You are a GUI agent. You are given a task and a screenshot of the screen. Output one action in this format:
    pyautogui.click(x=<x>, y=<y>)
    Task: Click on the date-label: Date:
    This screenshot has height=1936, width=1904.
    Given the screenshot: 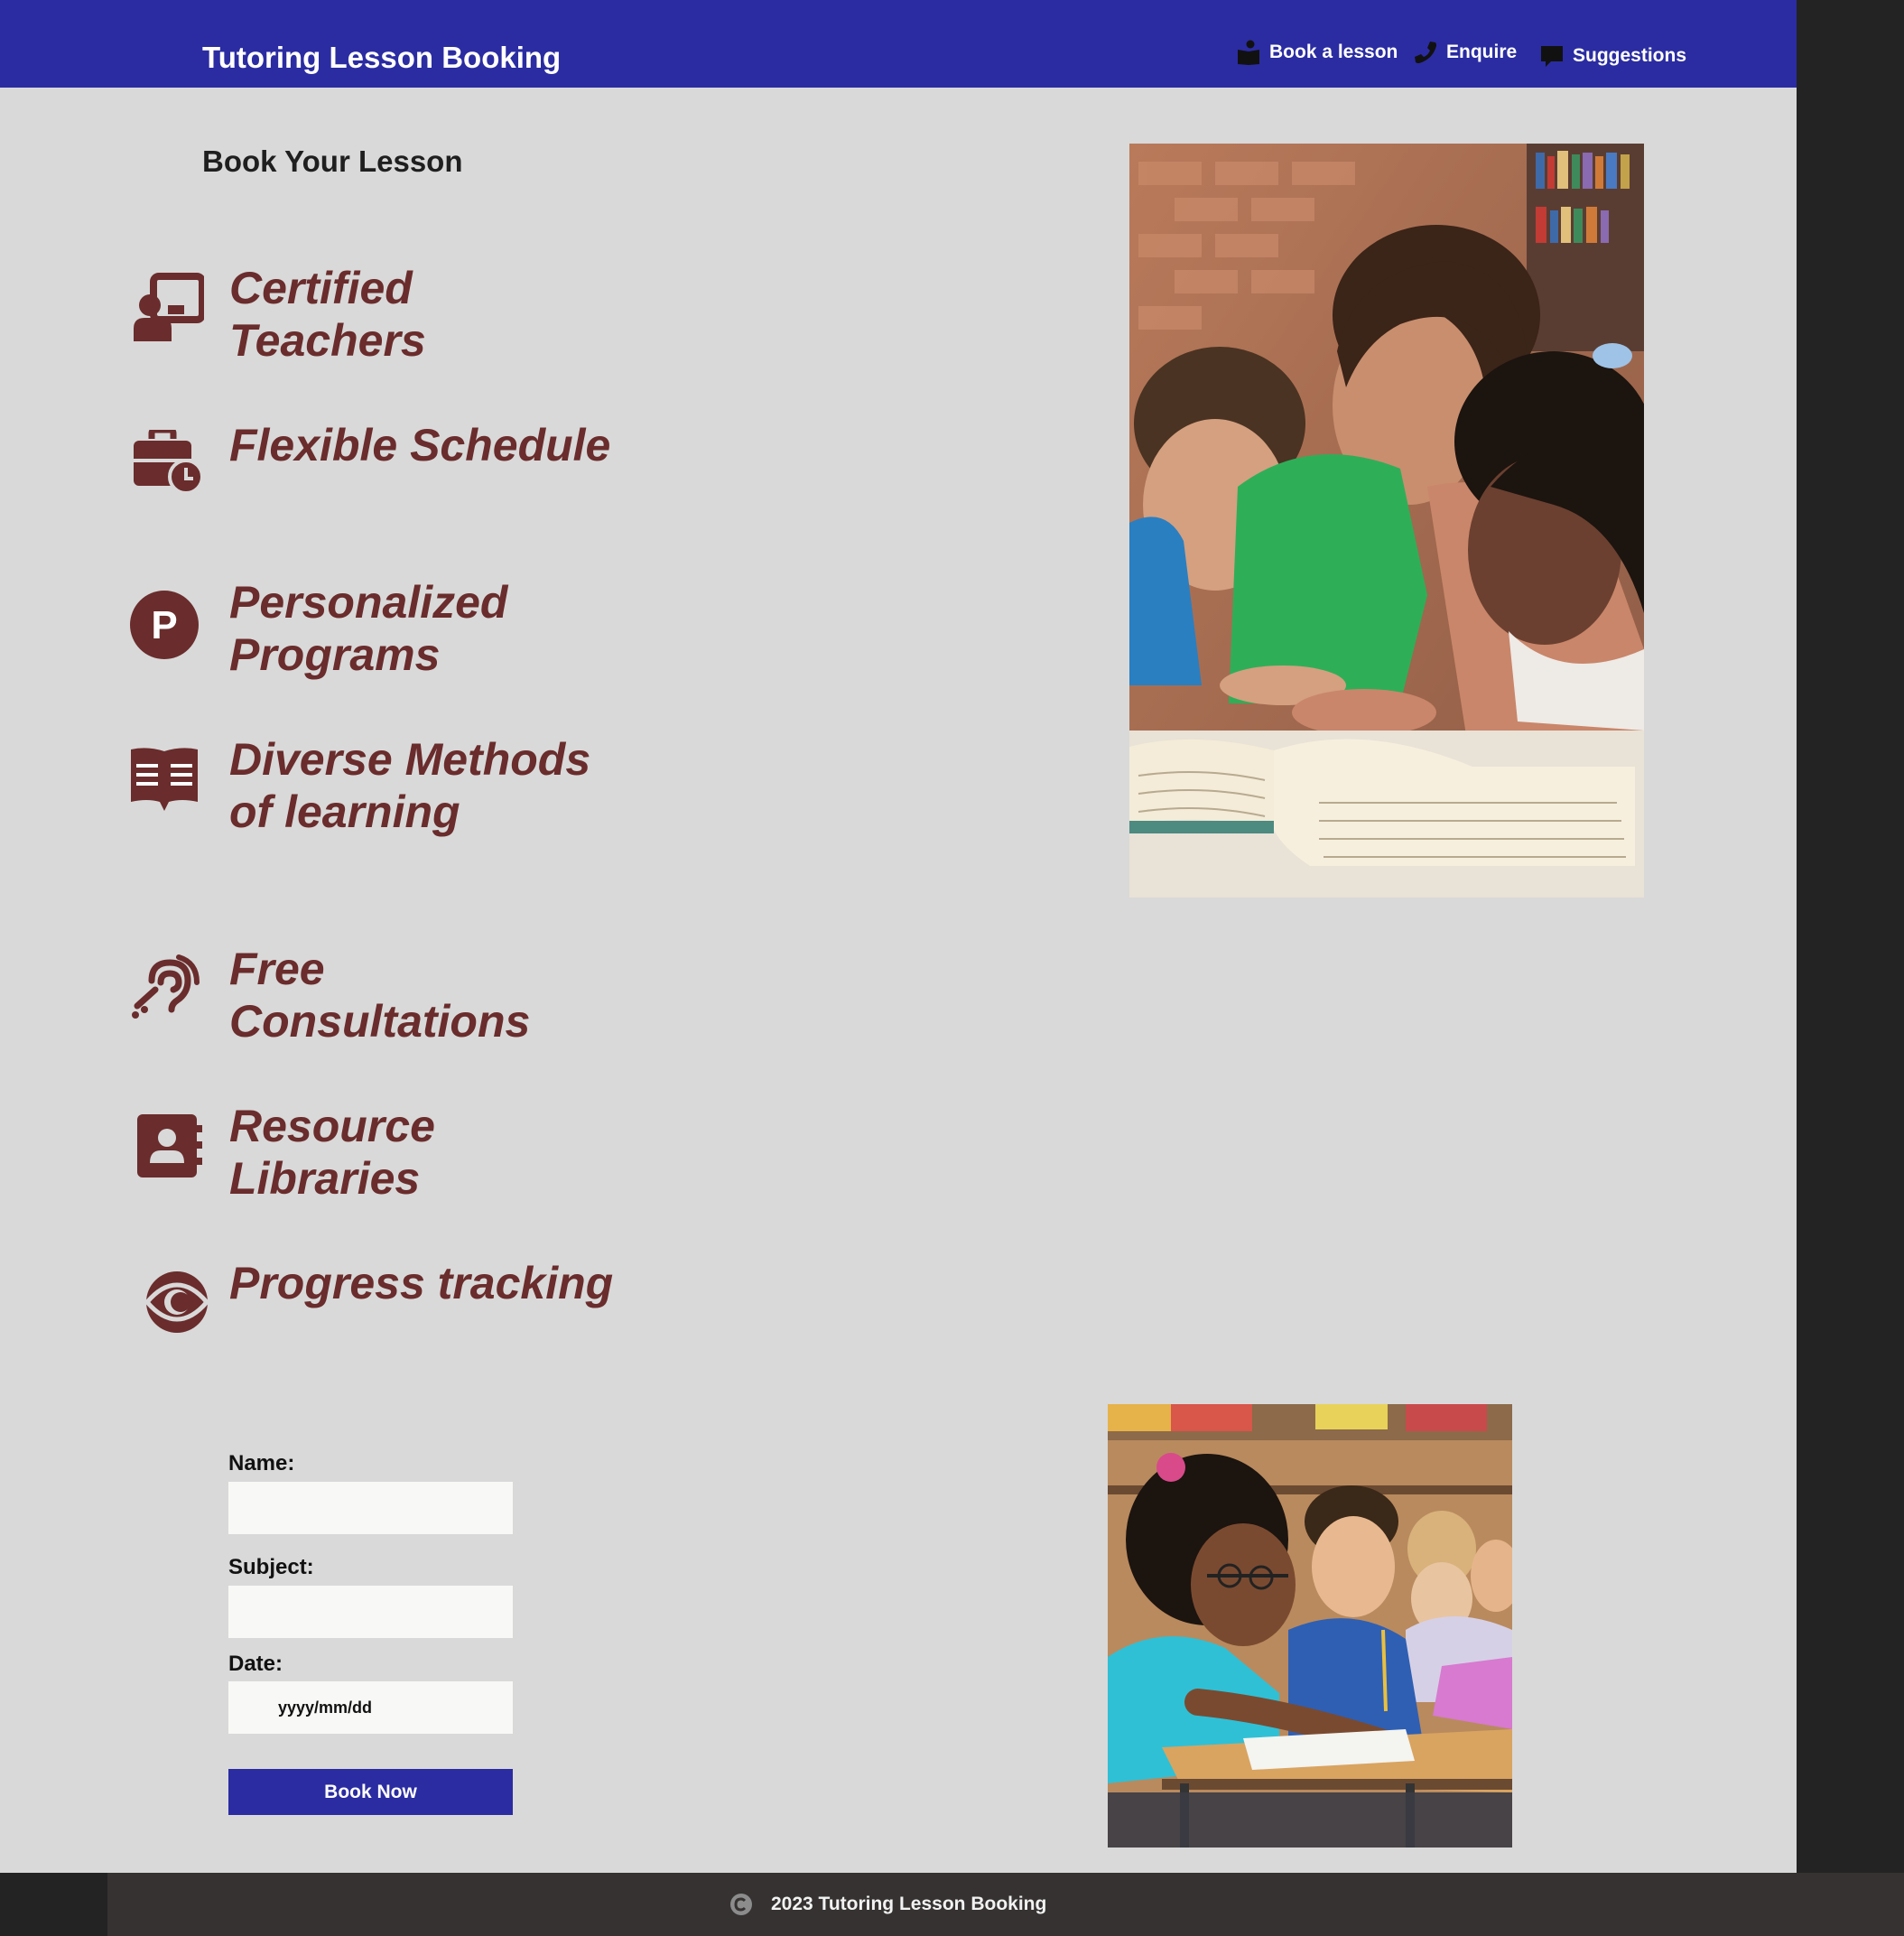 What is the action you would take?
    pyautogui.click(x=255, y=1664)
    